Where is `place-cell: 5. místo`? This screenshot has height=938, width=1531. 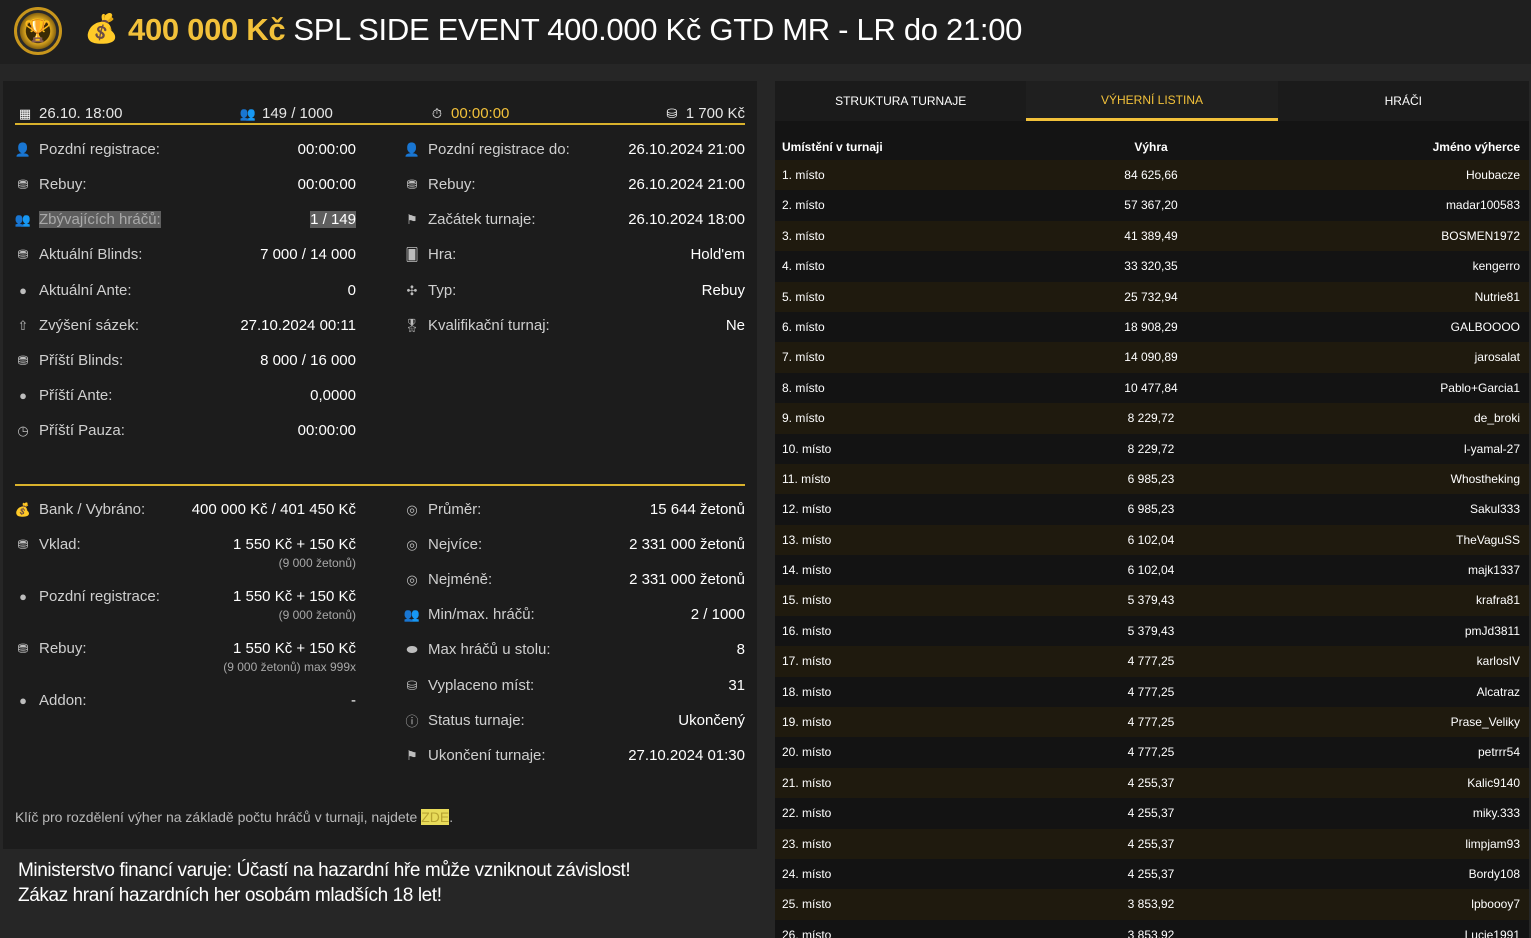
place-cell: 5. místo is located at coordinates (803, 296).